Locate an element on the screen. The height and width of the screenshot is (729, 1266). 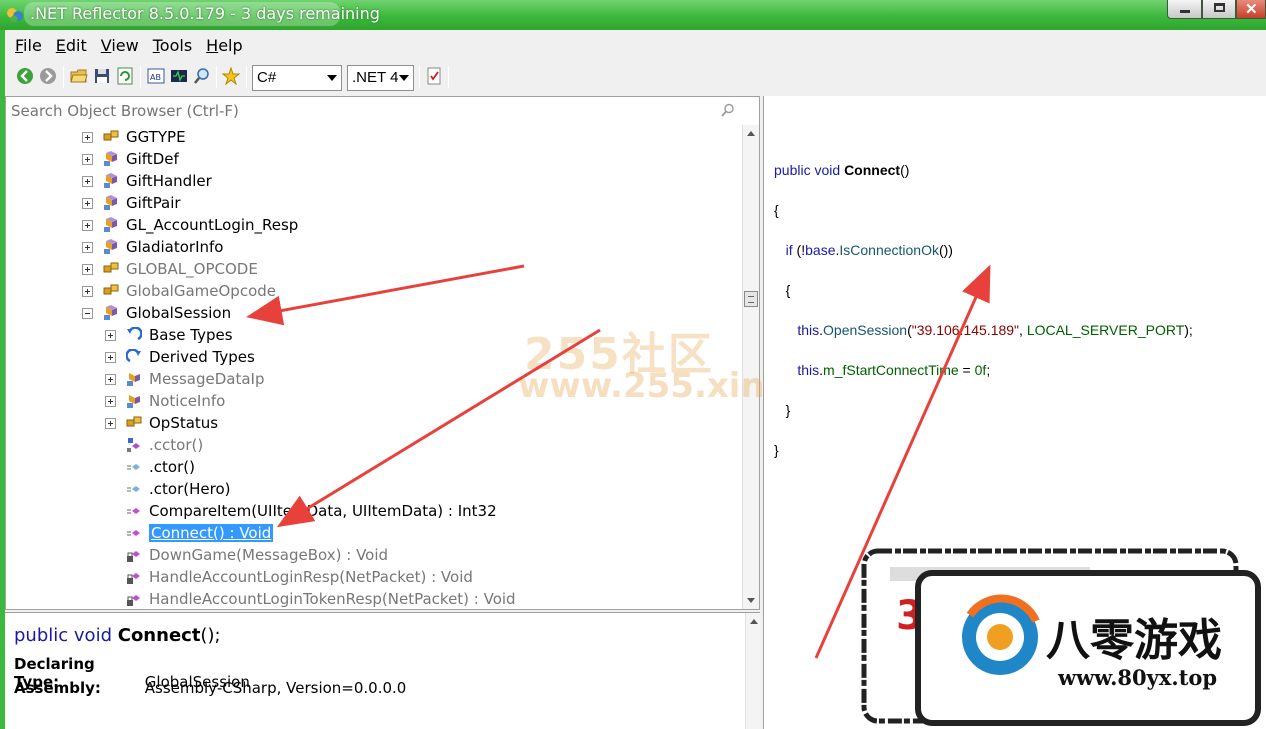
tree-item-messagedataip: MessageDataIp is located at coordinates (185, 379).